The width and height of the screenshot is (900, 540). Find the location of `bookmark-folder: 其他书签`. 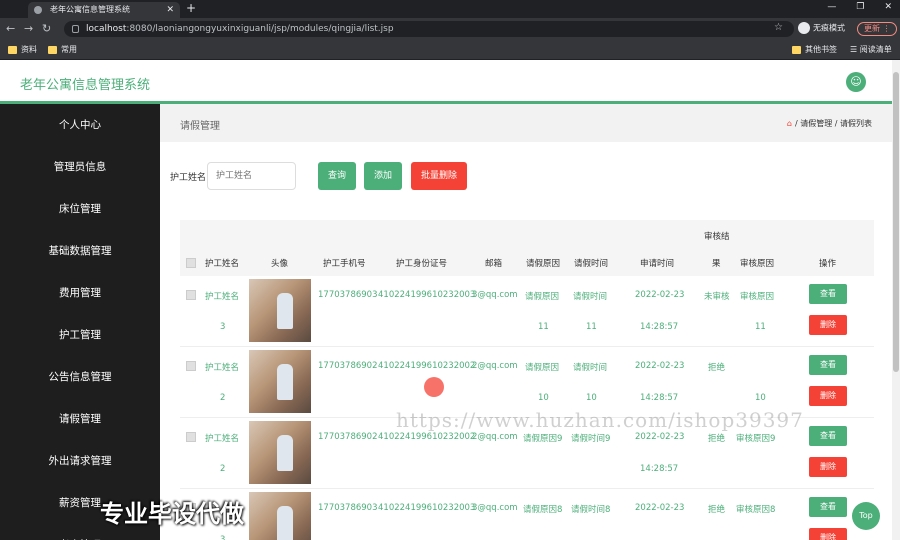

bookmark-folder: 其他书签 is located at coordinates (814, 50).